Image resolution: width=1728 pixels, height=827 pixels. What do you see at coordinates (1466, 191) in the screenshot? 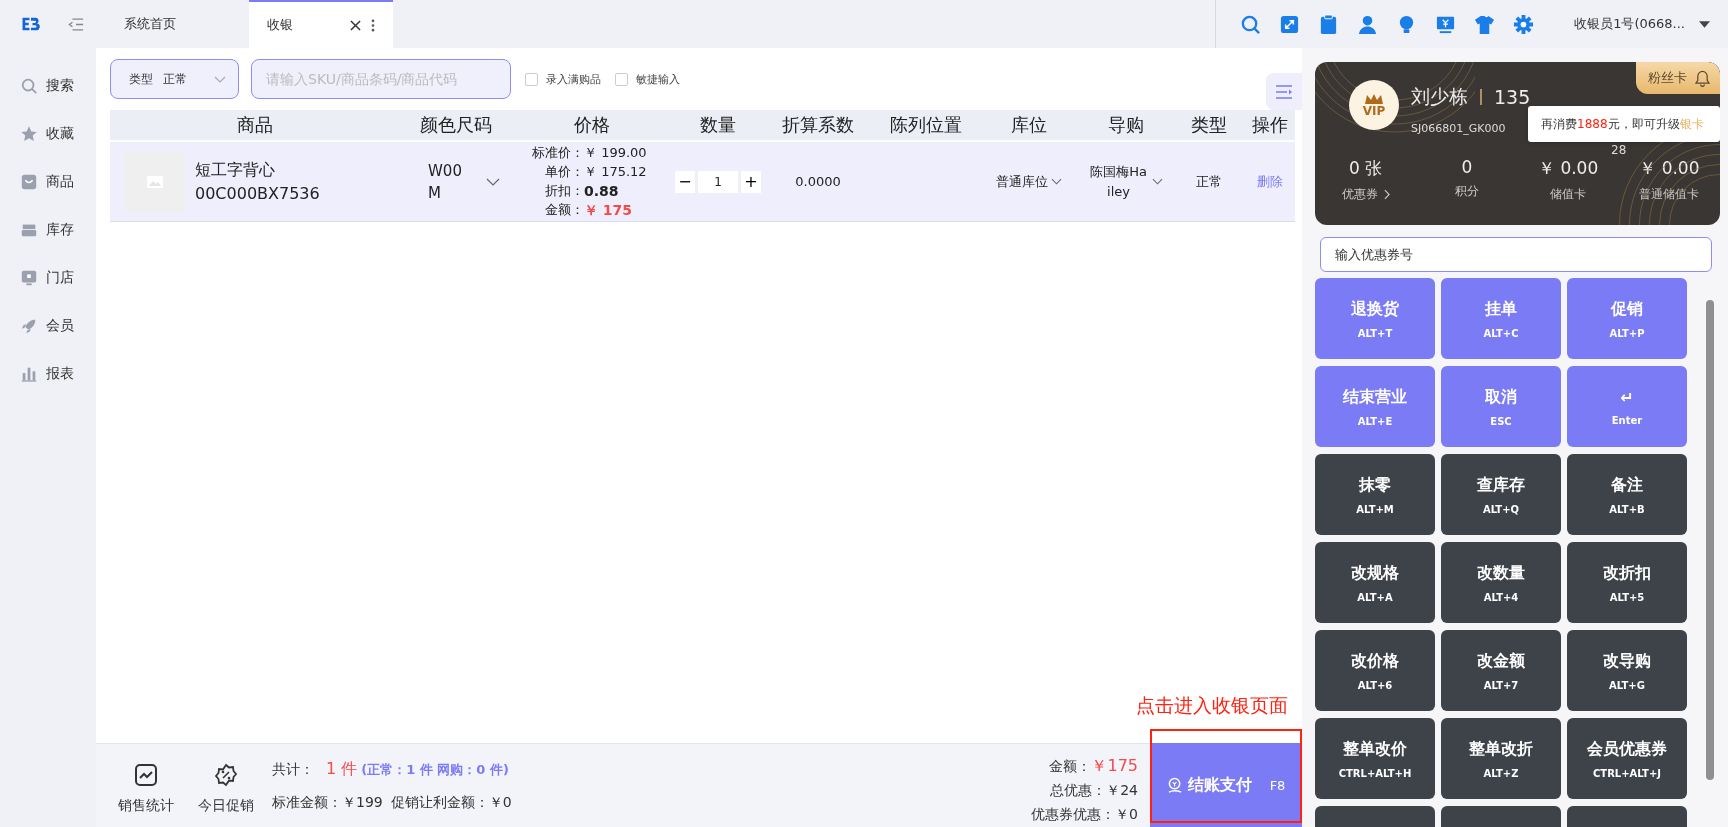
I see `stat-label: 积分` at bounding box center [1466, 191].